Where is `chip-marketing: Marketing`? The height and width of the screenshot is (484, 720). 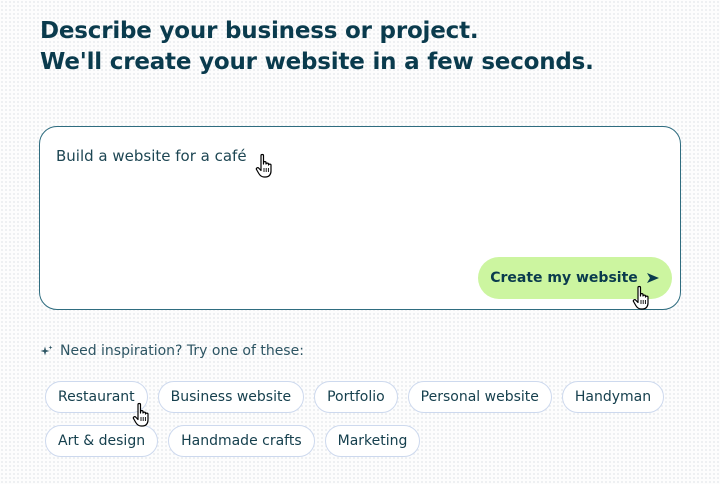 chip-marketing: Marketing is located at coordinates (372, 441).